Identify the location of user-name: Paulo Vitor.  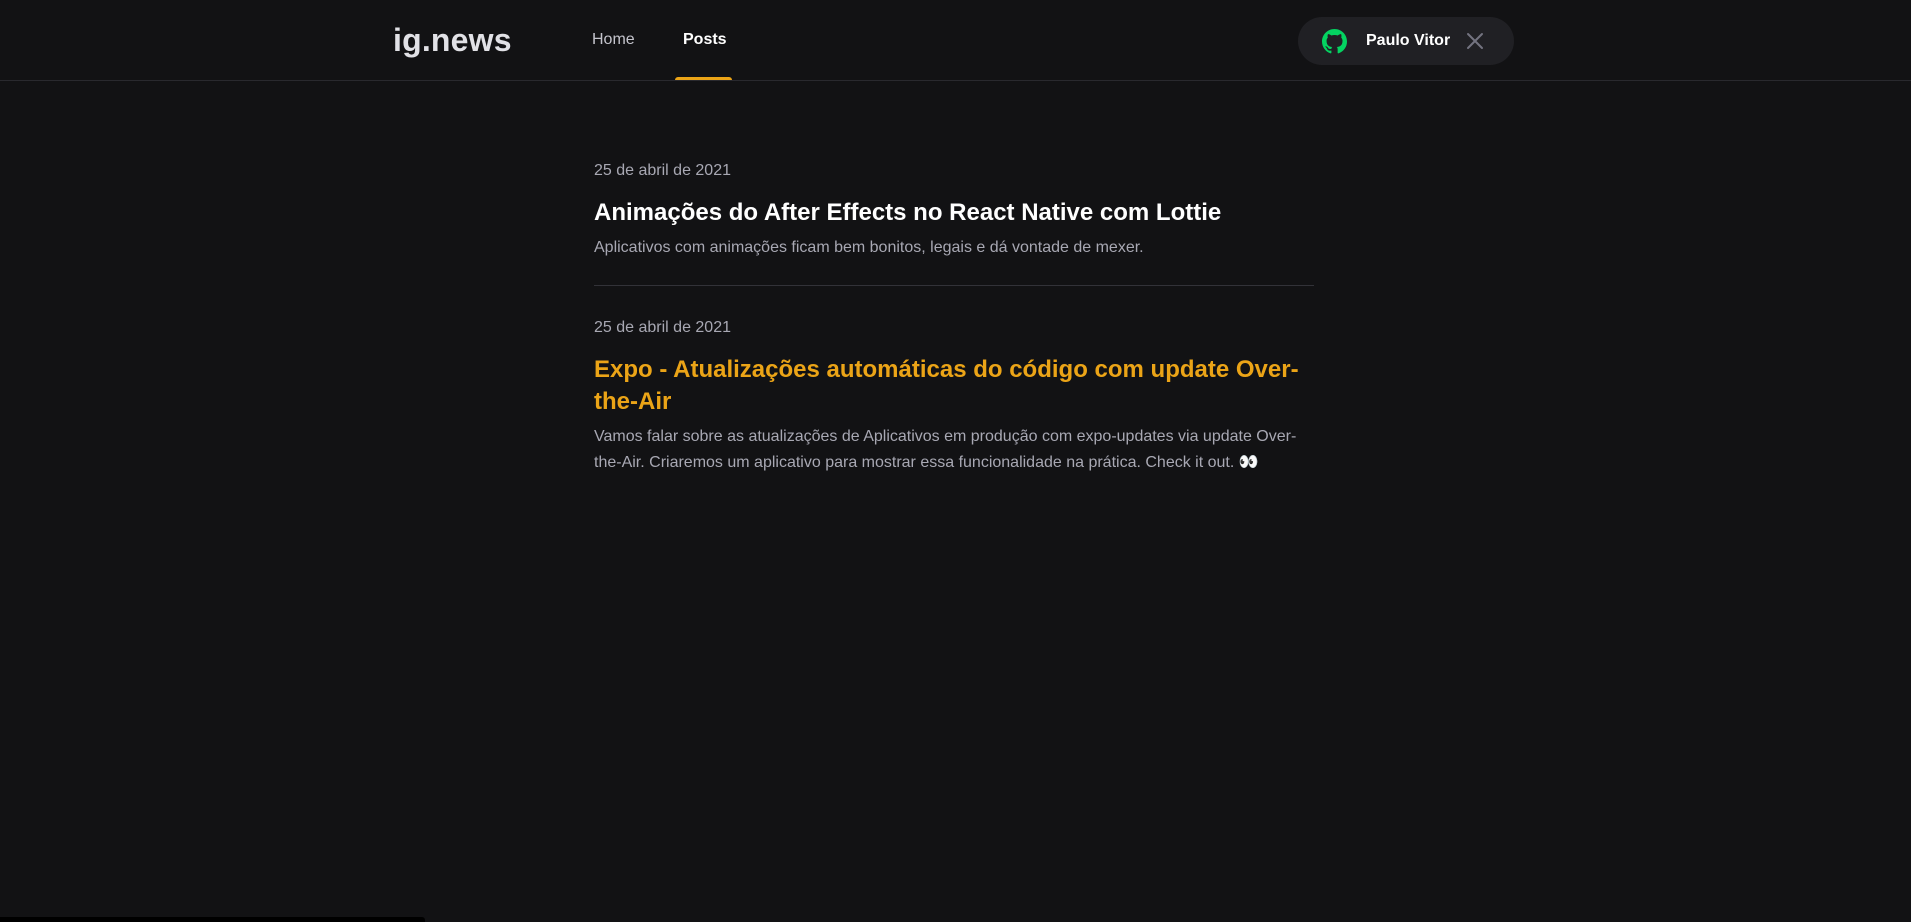
(1408, 40).